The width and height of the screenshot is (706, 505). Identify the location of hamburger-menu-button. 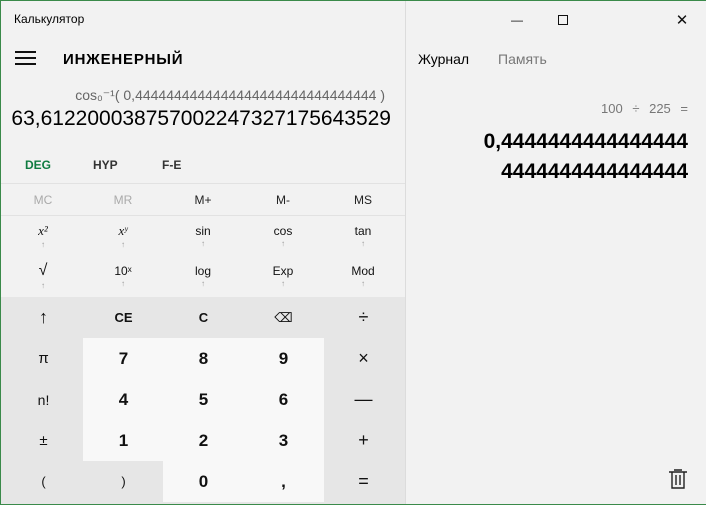
(27, 60).